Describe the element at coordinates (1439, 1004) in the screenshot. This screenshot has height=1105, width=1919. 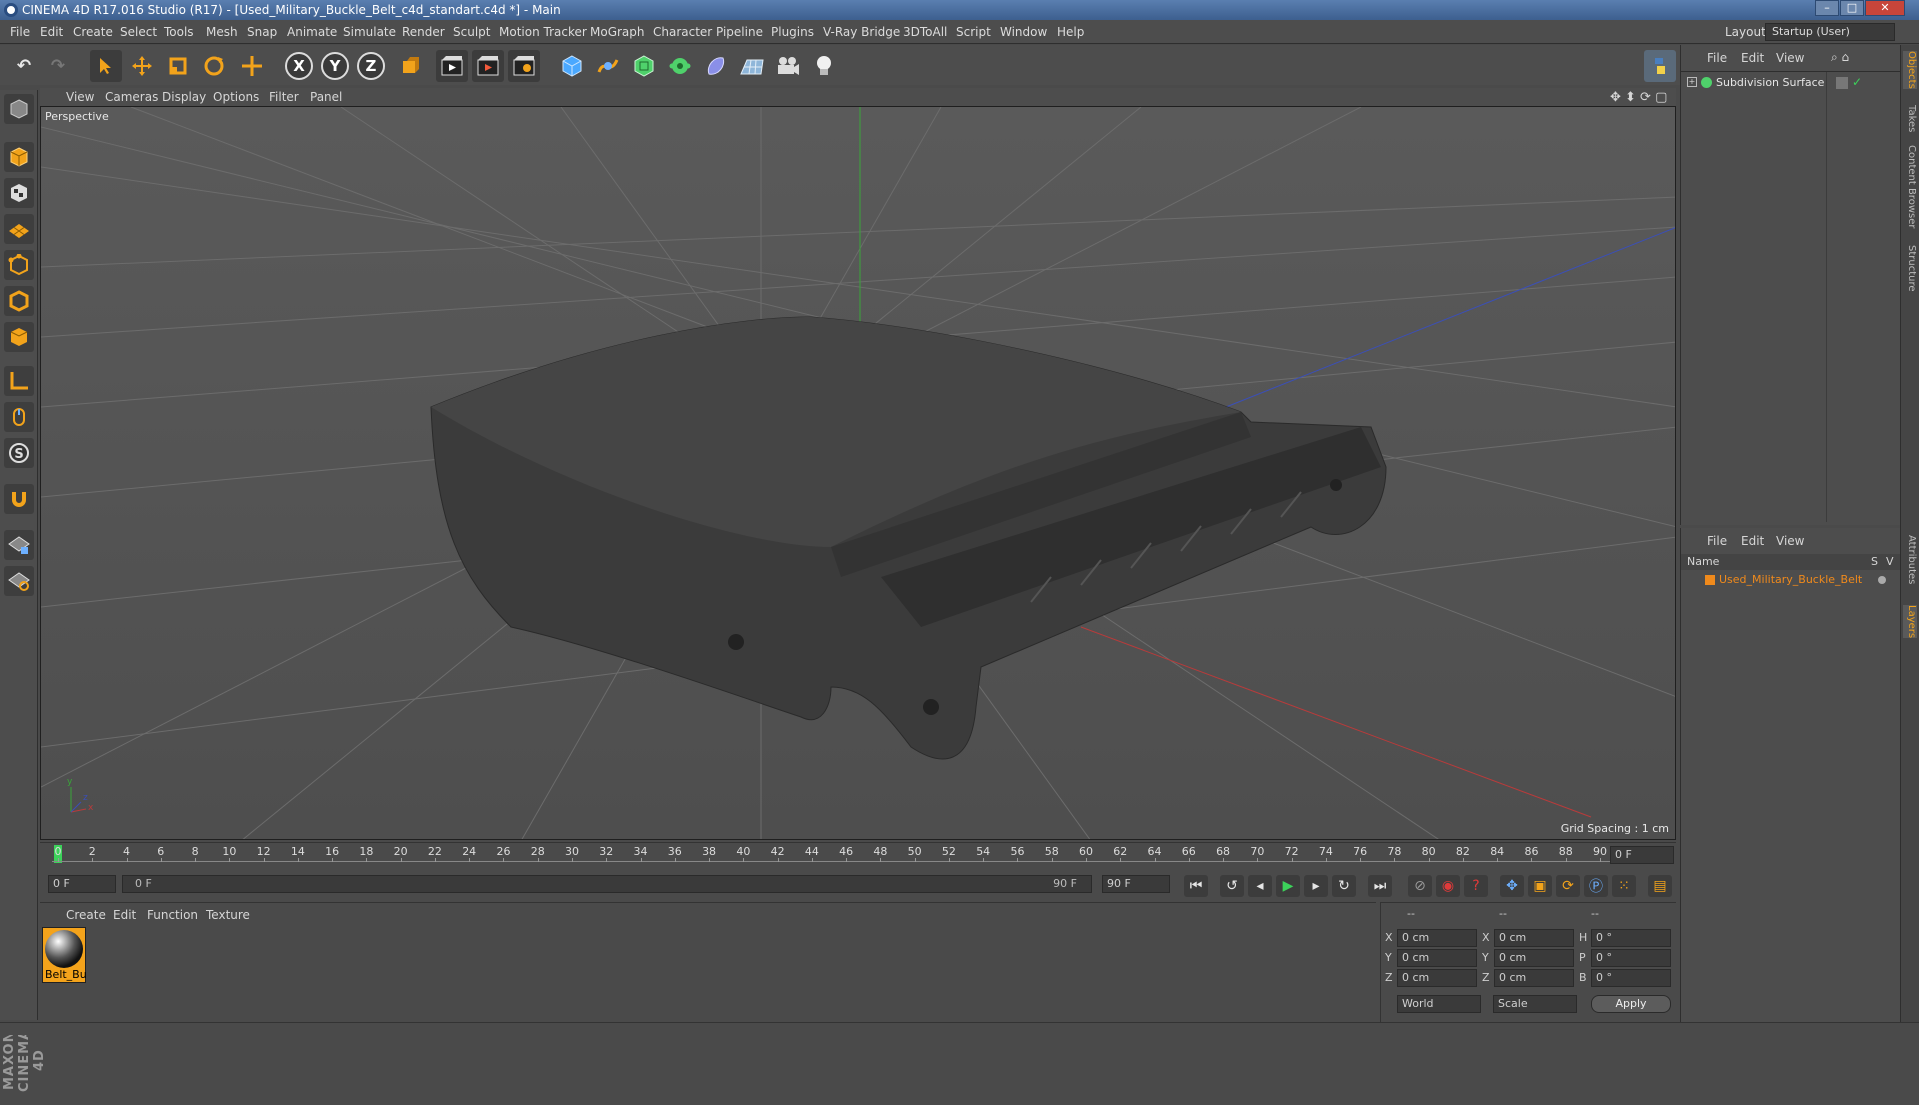
I see `coordinate-mode-select: World` at that location.